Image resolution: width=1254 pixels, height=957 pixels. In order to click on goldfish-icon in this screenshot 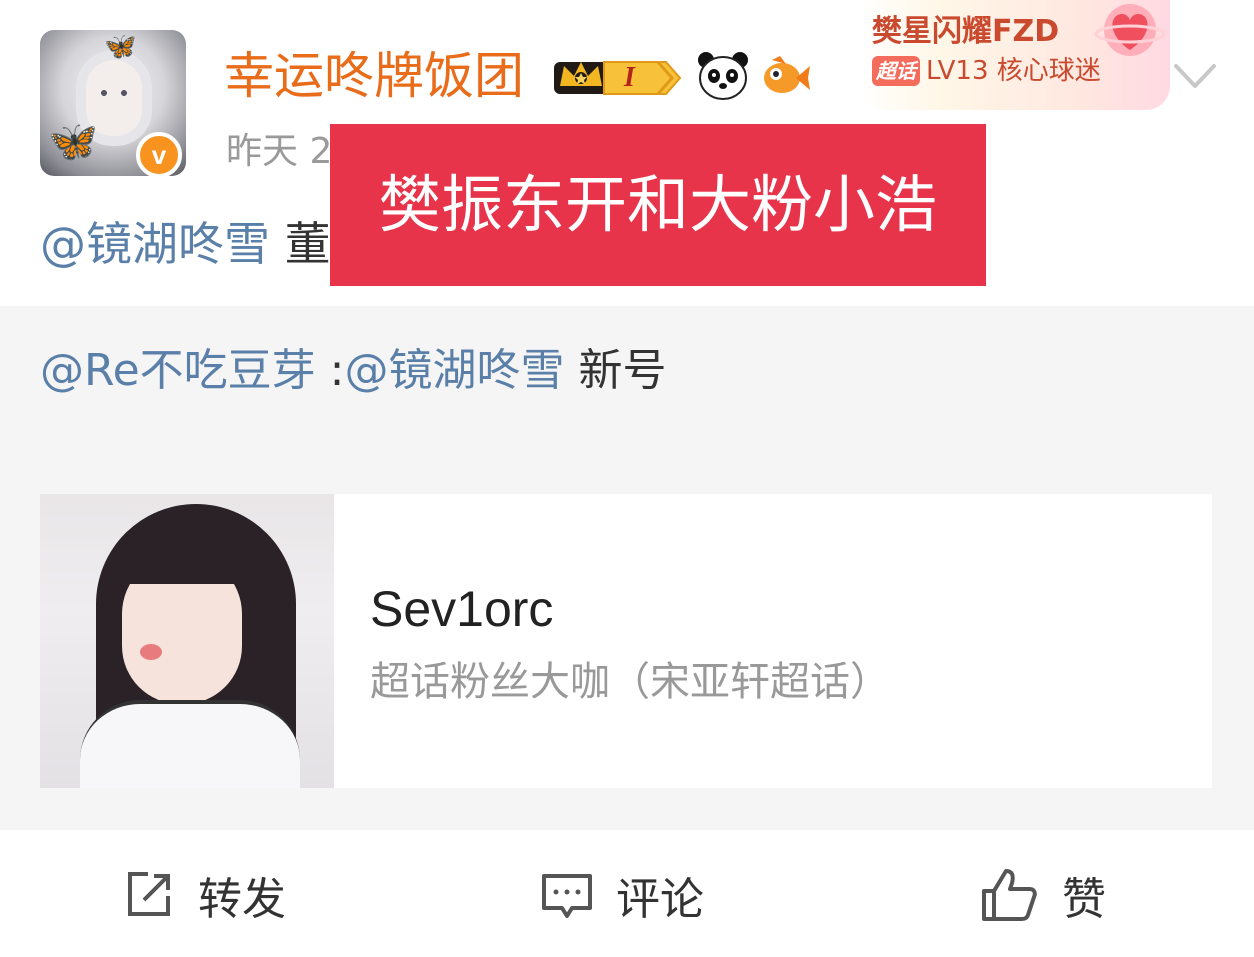, I will do `click(787, 74)`.